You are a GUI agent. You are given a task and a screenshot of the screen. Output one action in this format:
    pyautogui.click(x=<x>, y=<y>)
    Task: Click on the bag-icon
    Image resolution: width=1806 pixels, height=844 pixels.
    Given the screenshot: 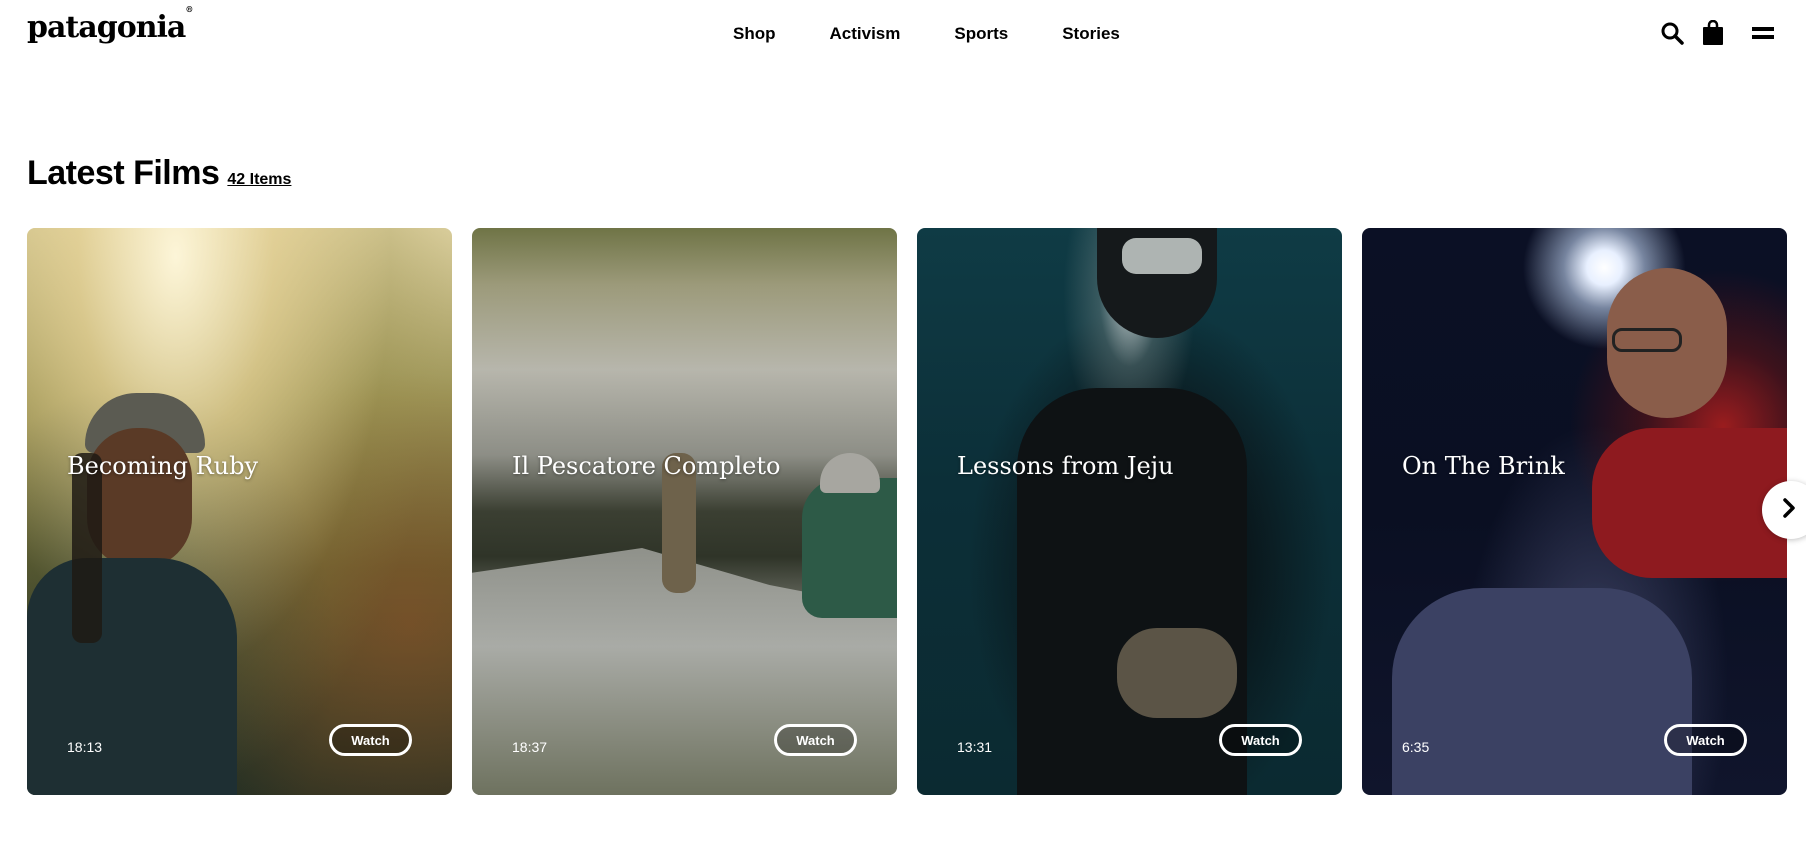 What is the action you would take?
    pyautogui.click(x=1713, y=33)
    